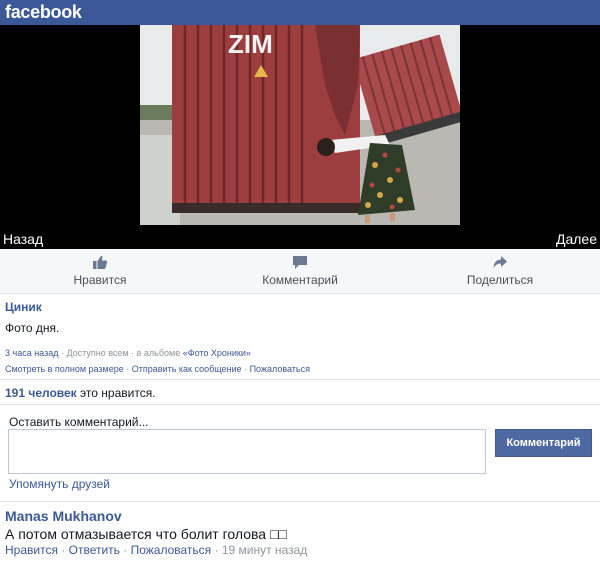 The width and height of the screenshot is (600, 563). I want to click on comment-text: А потом отмазывается что болит голова □□, so click(146, 534).